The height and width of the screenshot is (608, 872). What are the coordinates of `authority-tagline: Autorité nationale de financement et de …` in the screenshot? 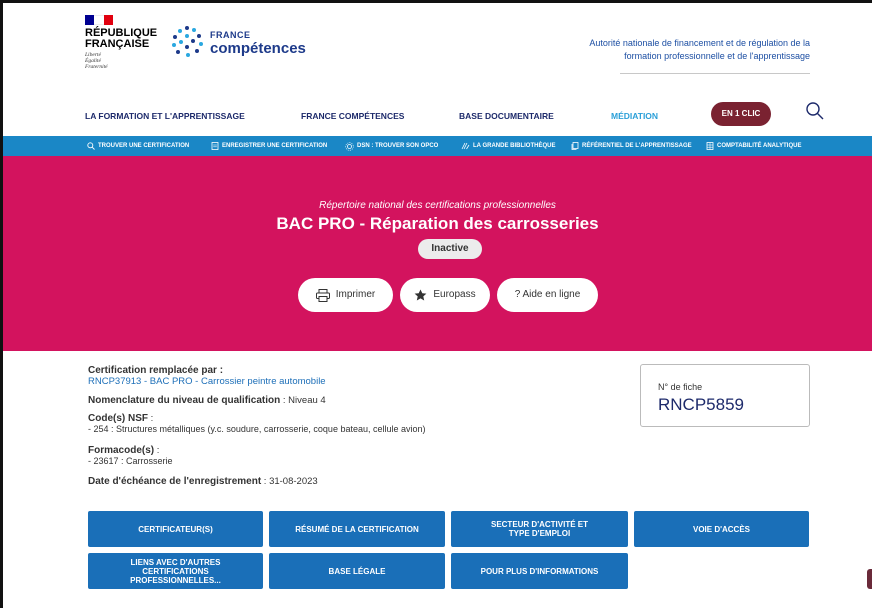 It's located at (699, 49).